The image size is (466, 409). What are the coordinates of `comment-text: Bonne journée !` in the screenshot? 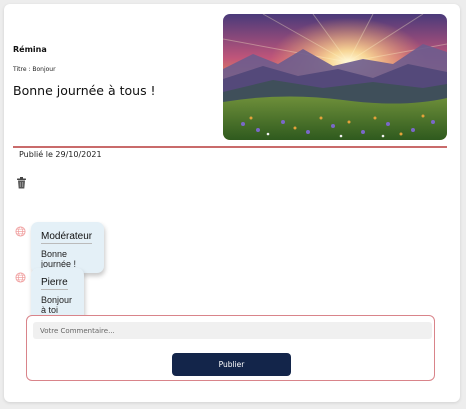 It's located at (59, 259).